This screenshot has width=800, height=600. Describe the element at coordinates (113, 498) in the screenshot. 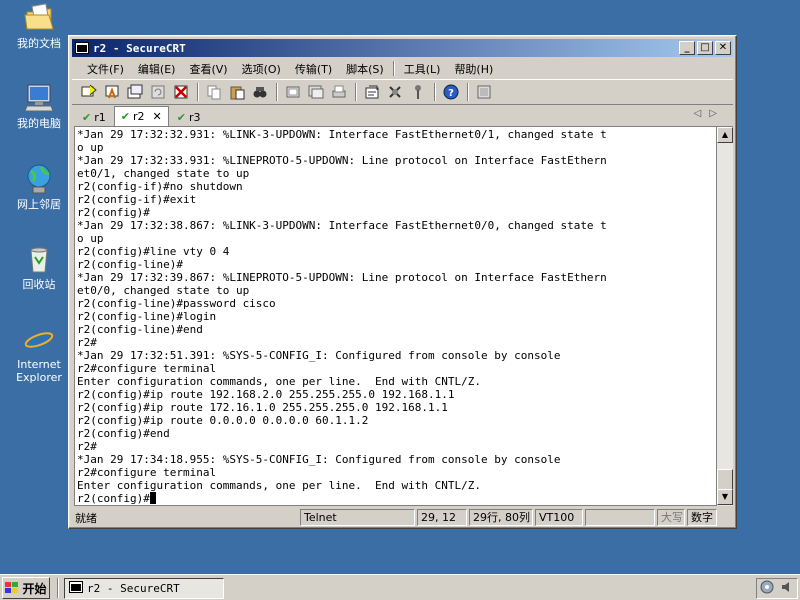

I see `terminal-prompt: r2(config)#` at that location.